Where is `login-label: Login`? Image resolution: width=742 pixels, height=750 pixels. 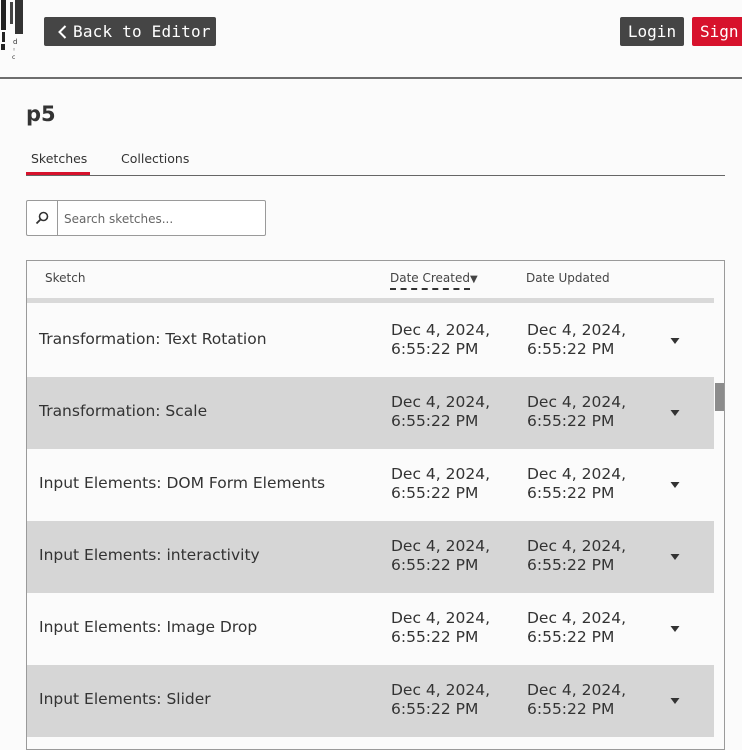 login-label: Login is located at coordinates (652, 31).